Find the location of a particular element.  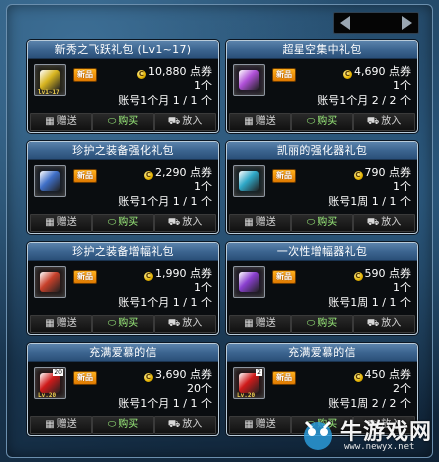

cart-label: 放入 is located at coordinates (391, 323).